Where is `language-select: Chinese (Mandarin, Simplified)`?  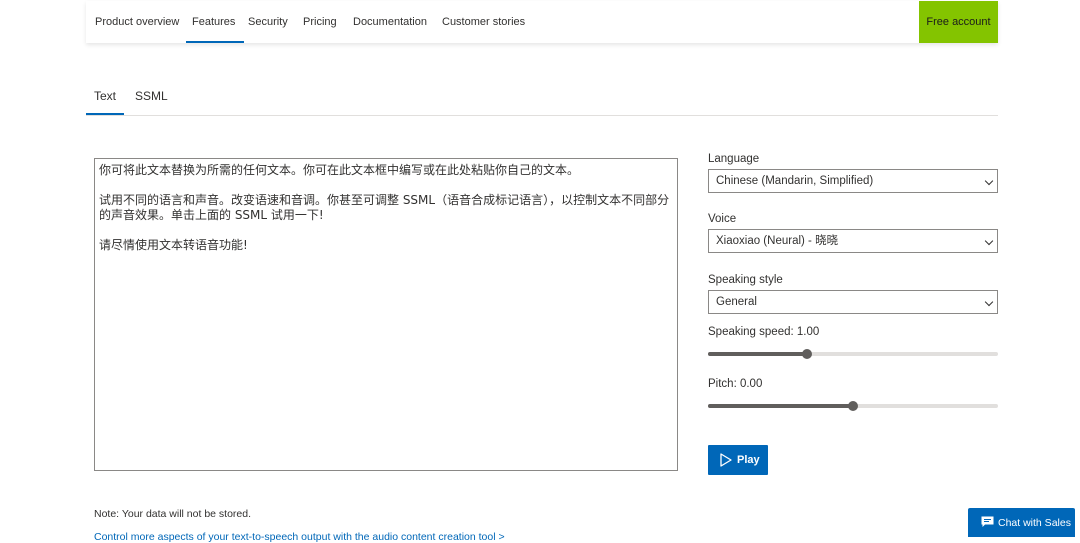
language-select: Chinese (Mandarin, Simplified) is located at coordinates (853, 181).